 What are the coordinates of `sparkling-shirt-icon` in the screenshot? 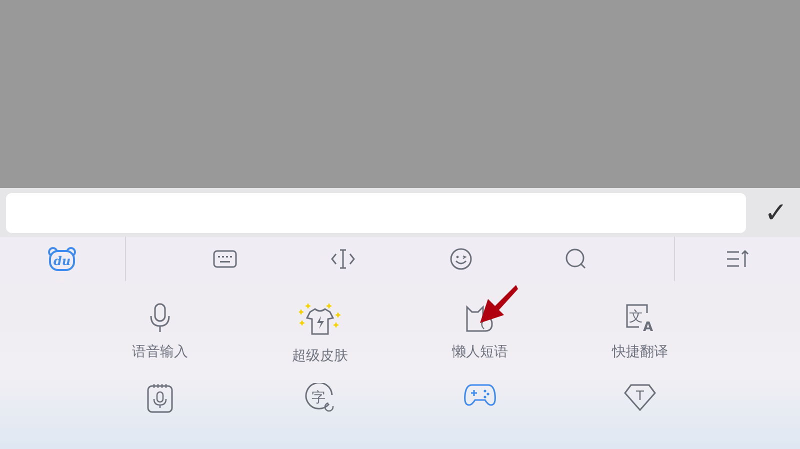 It's located at (320, 320).